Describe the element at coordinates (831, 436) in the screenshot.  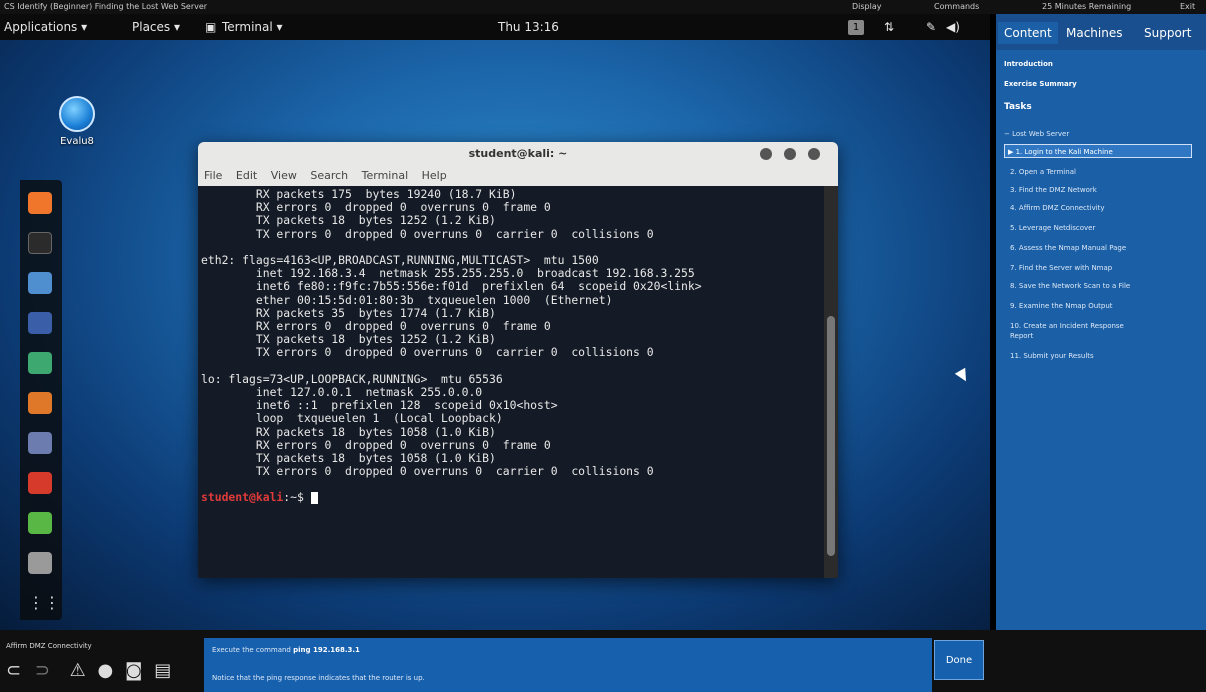
I see `scrollbar-thumb` at that location.